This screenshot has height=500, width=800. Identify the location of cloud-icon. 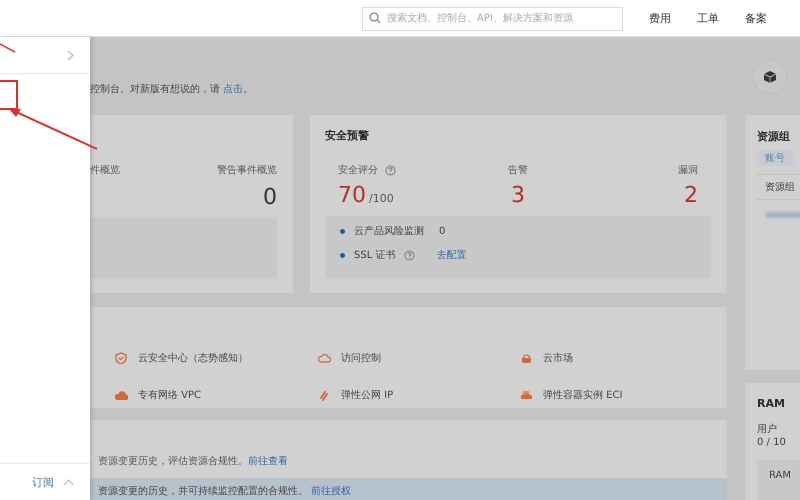
(121, 395).